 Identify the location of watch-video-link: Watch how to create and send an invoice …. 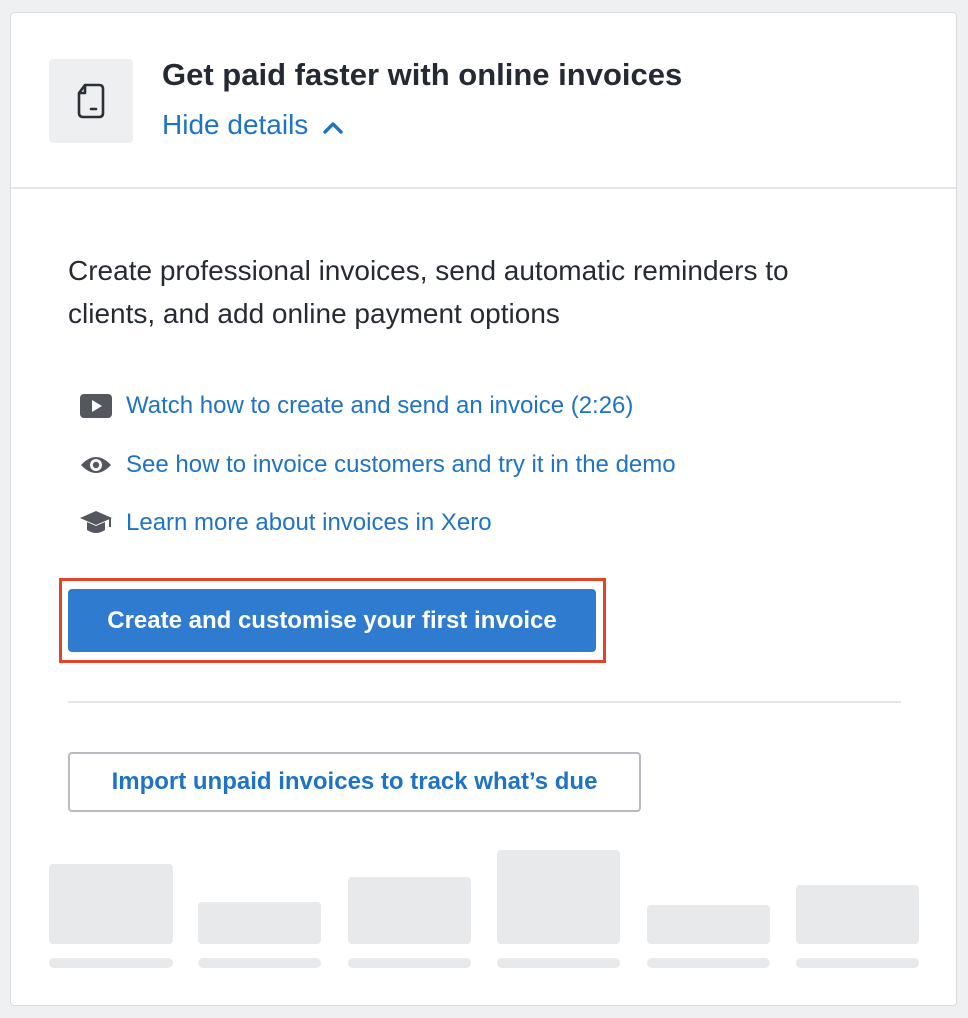
(355, 406).